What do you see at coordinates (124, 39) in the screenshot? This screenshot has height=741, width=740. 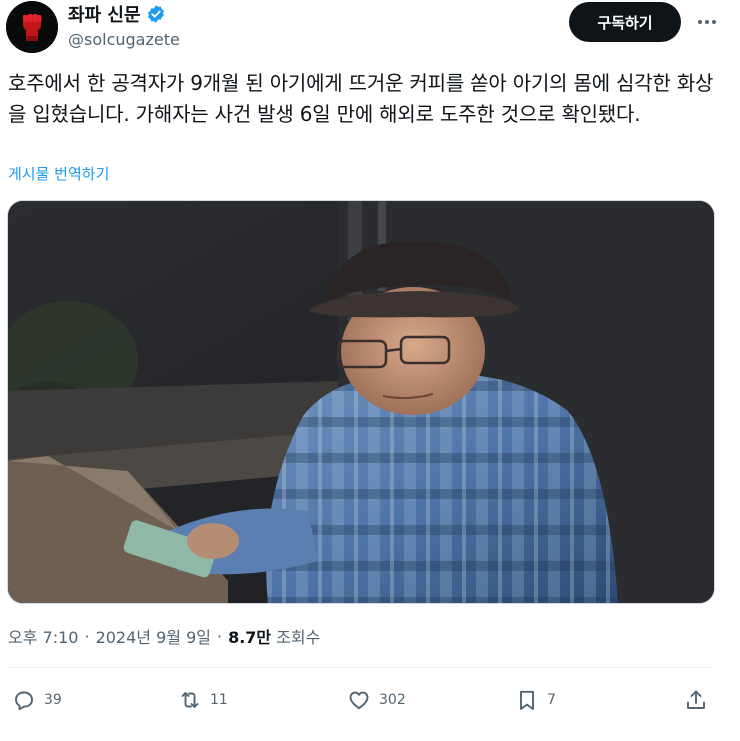 I see `author-handle: @solcugazete` at bounding box center [124, 39].